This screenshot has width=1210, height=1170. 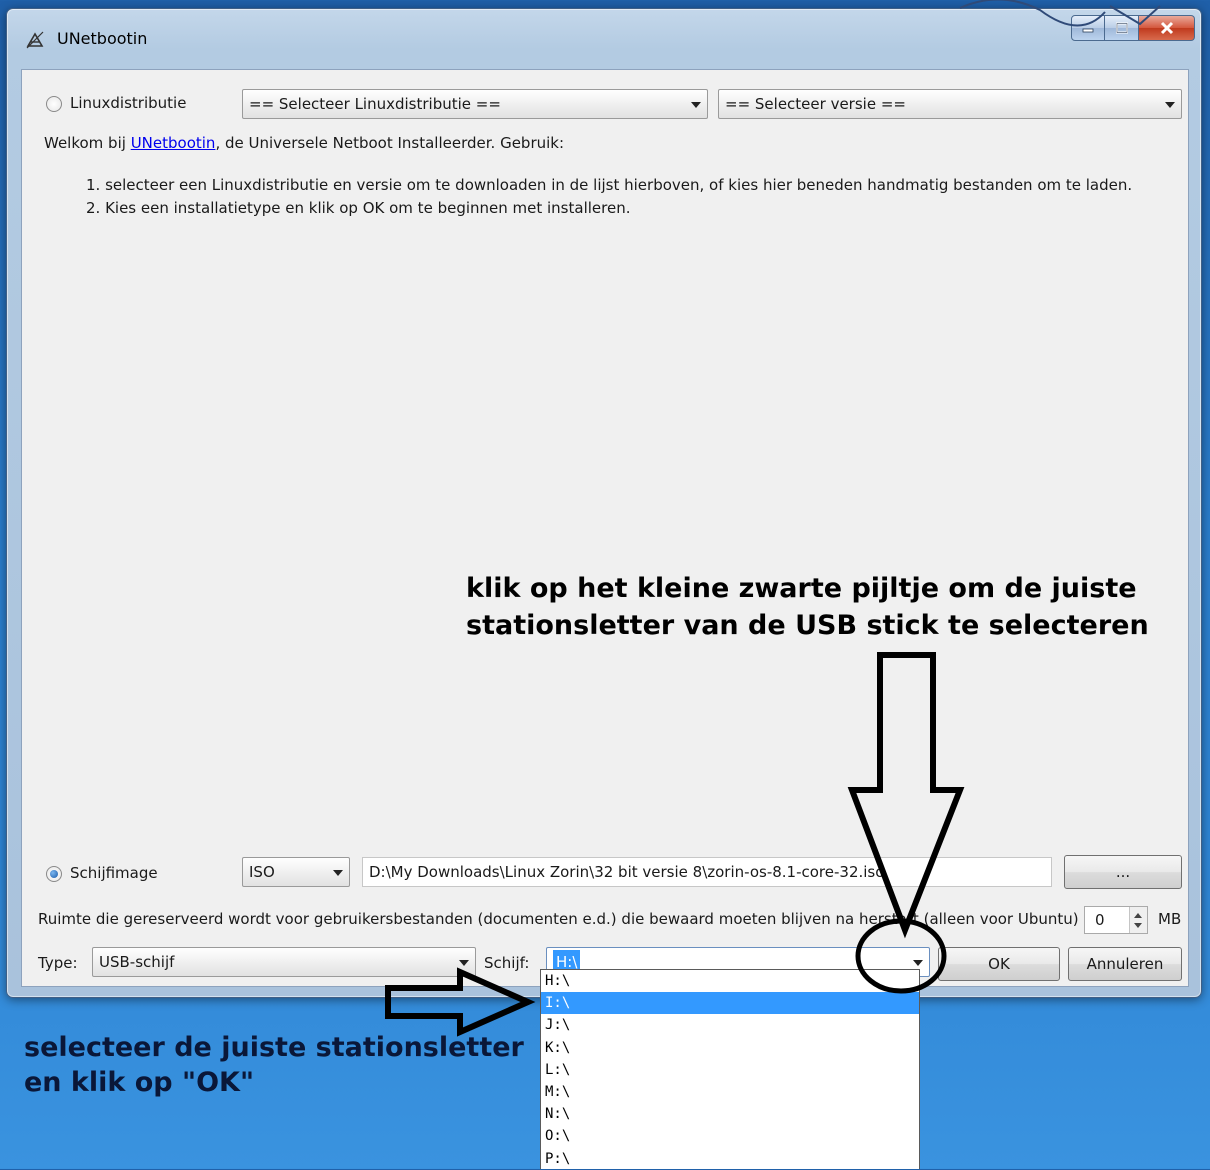 I want to click on type-label: Type:, so click(x=58, y=963).